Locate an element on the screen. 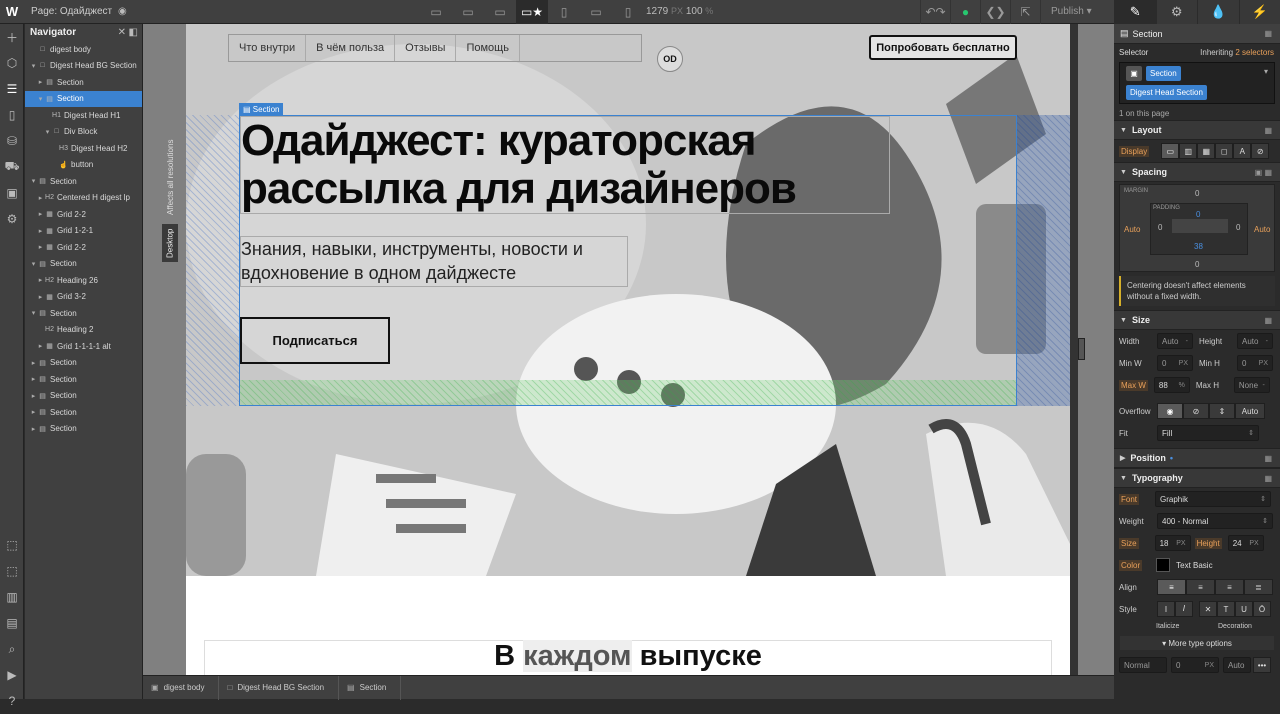  breadcrumb-item: ▤Section is located at coordinates (370, 688).